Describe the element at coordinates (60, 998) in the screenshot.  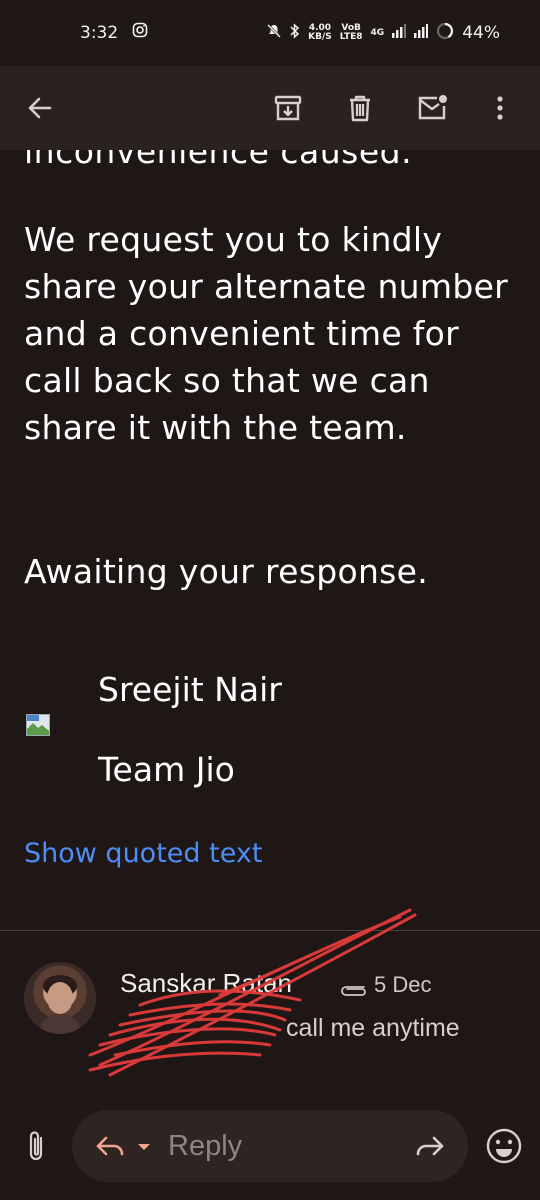
I see `avatar` at that location.